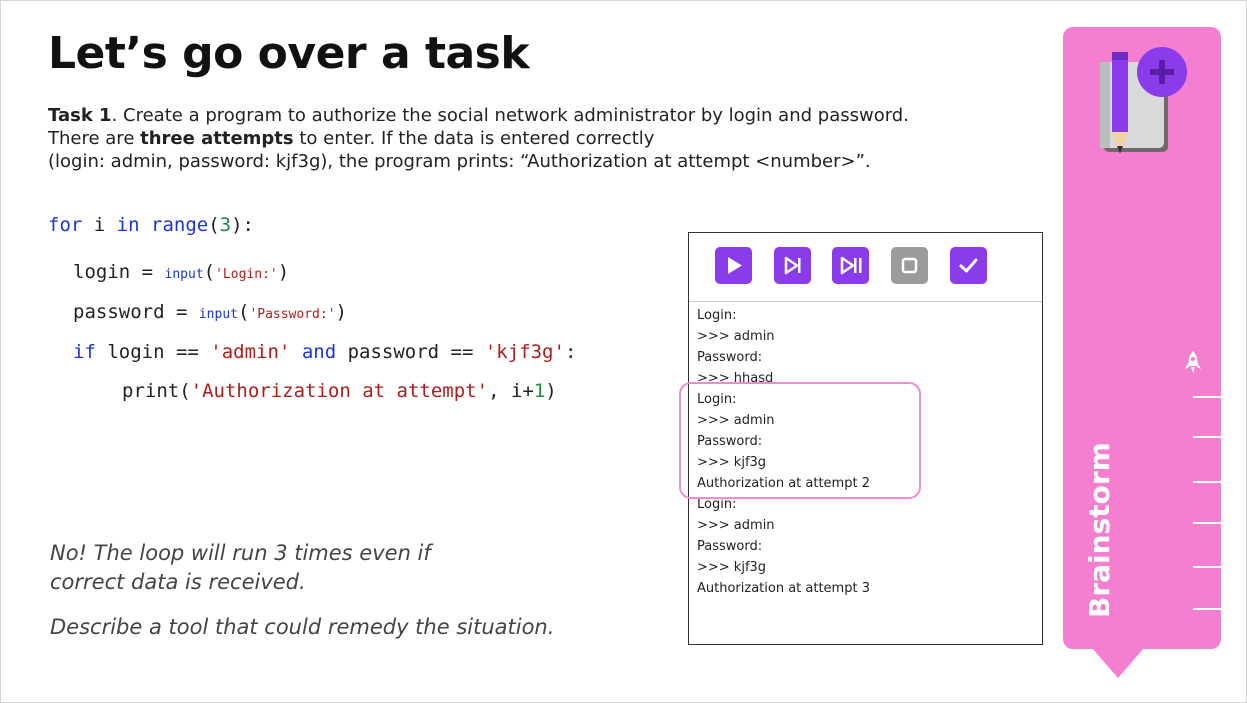 The height and width of the screenshot is (703, 1247). I want to click on answer-line-2: correct data is received., so click(178, 582).